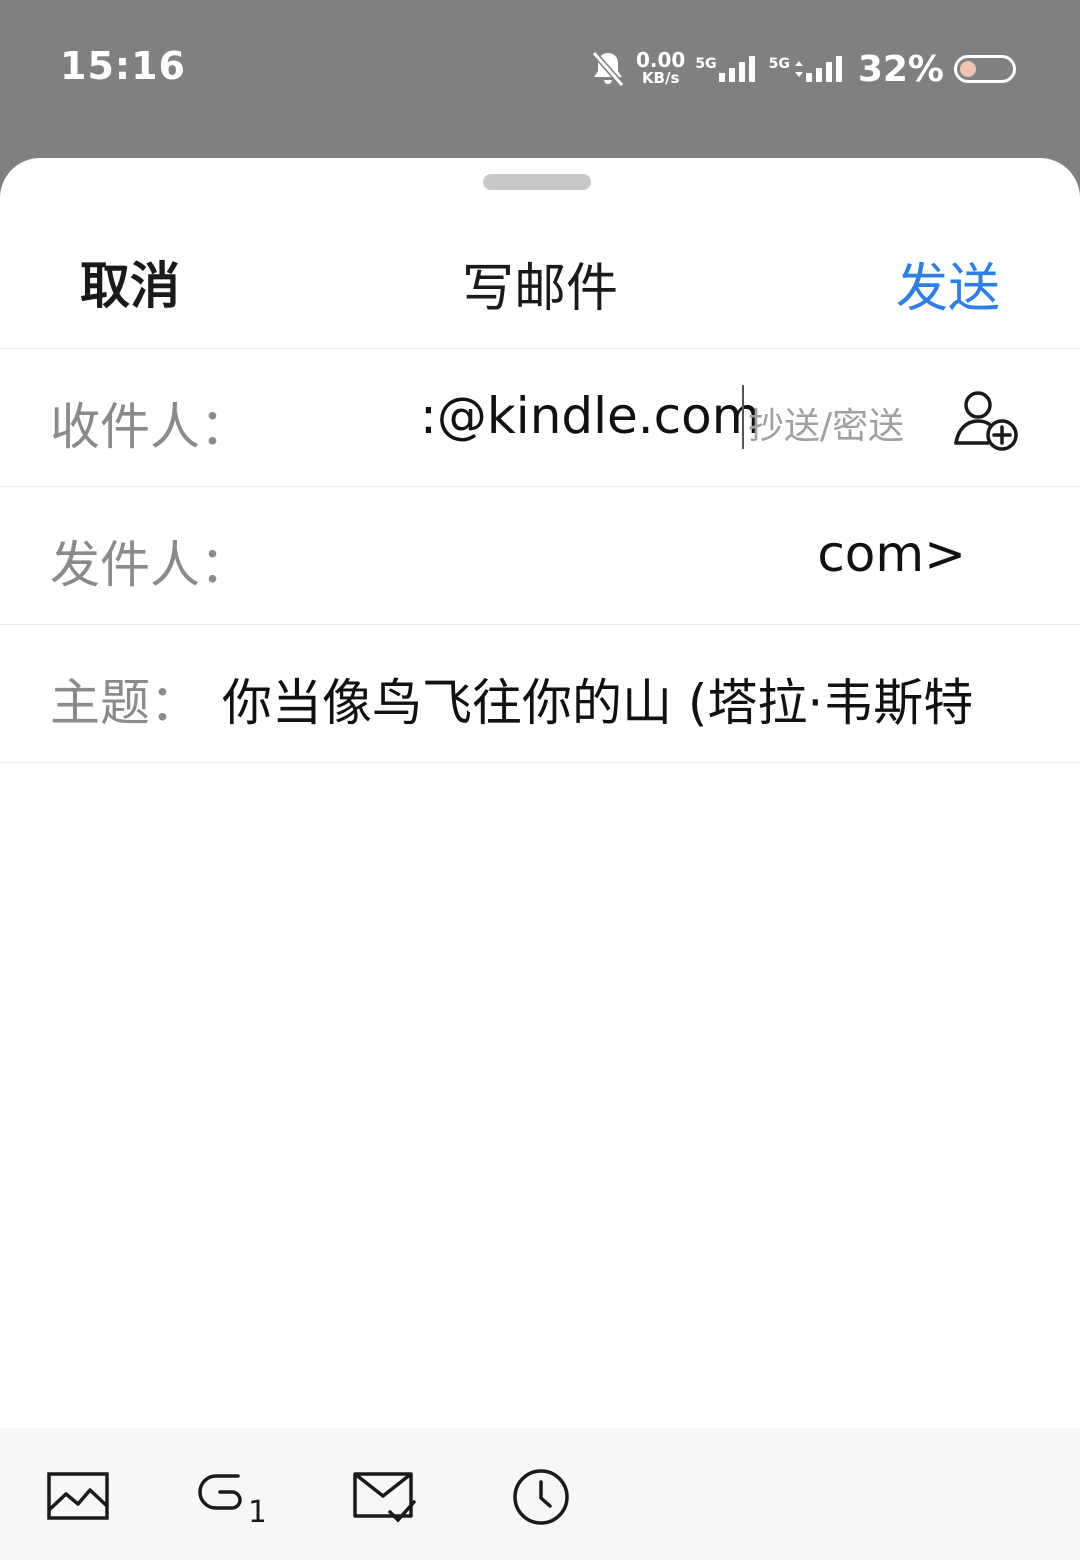 Image resolution: width=1080 pixels, height=1560 pixels. What do you see at coordinates (891, 554) in the screenshot?
I see `from-field: com>` at bounding box center [891, 554].